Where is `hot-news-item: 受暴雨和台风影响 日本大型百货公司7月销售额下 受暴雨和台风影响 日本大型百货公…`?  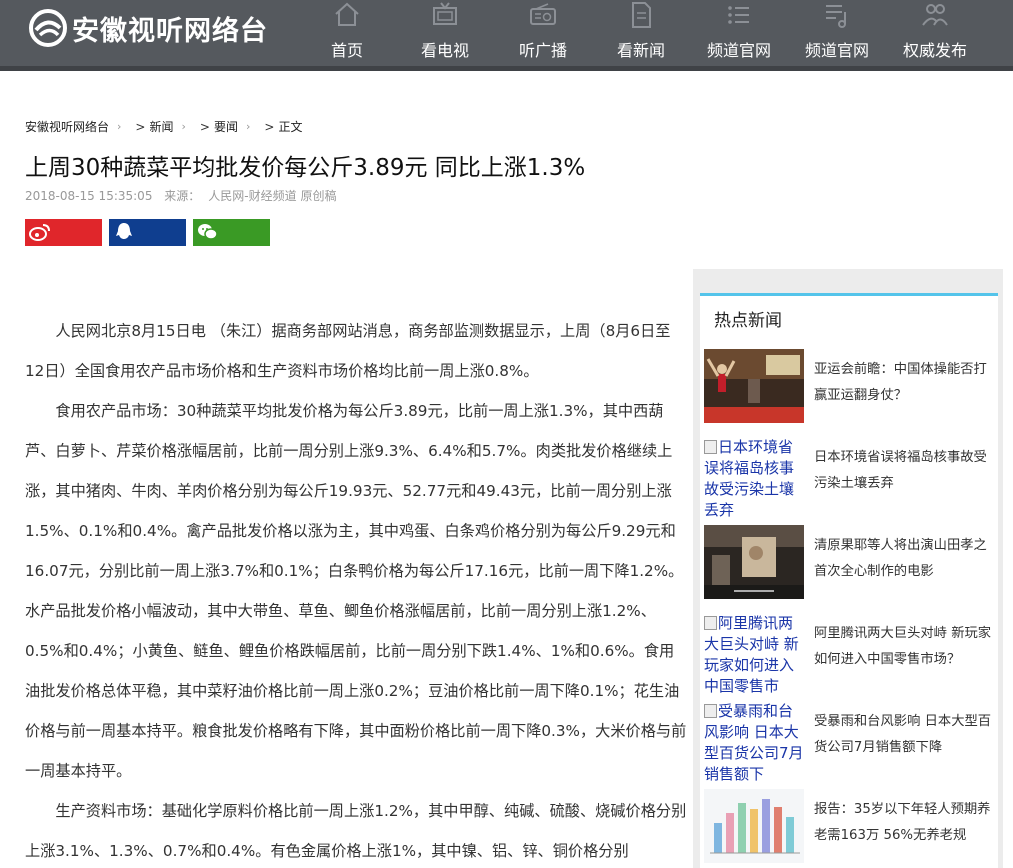 hot-news-item: 受暴雨和台风影响 日本大型百货公司7月销售额下 受暴雨和台风影响 日本大型百货公… is located at coordinates (849, 745).